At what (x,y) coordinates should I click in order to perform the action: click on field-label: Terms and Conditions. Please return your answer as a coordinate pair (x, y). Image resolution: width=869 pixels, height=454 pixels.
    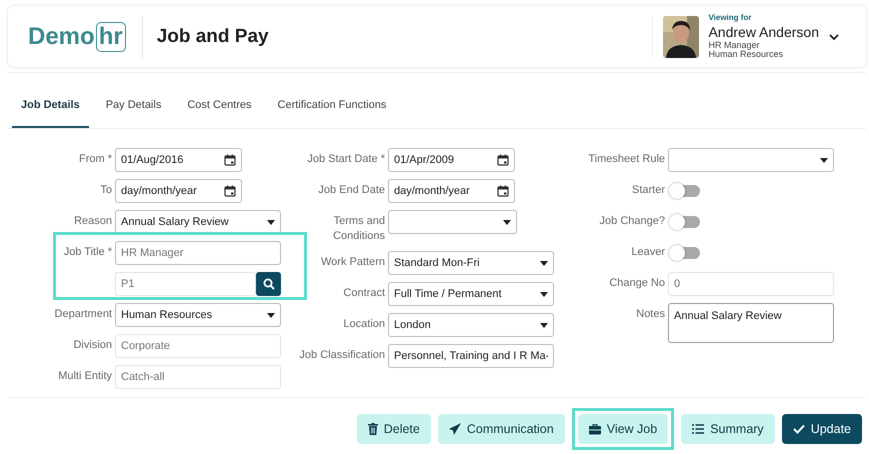
    Looking at the image, I should click on (358, 229).